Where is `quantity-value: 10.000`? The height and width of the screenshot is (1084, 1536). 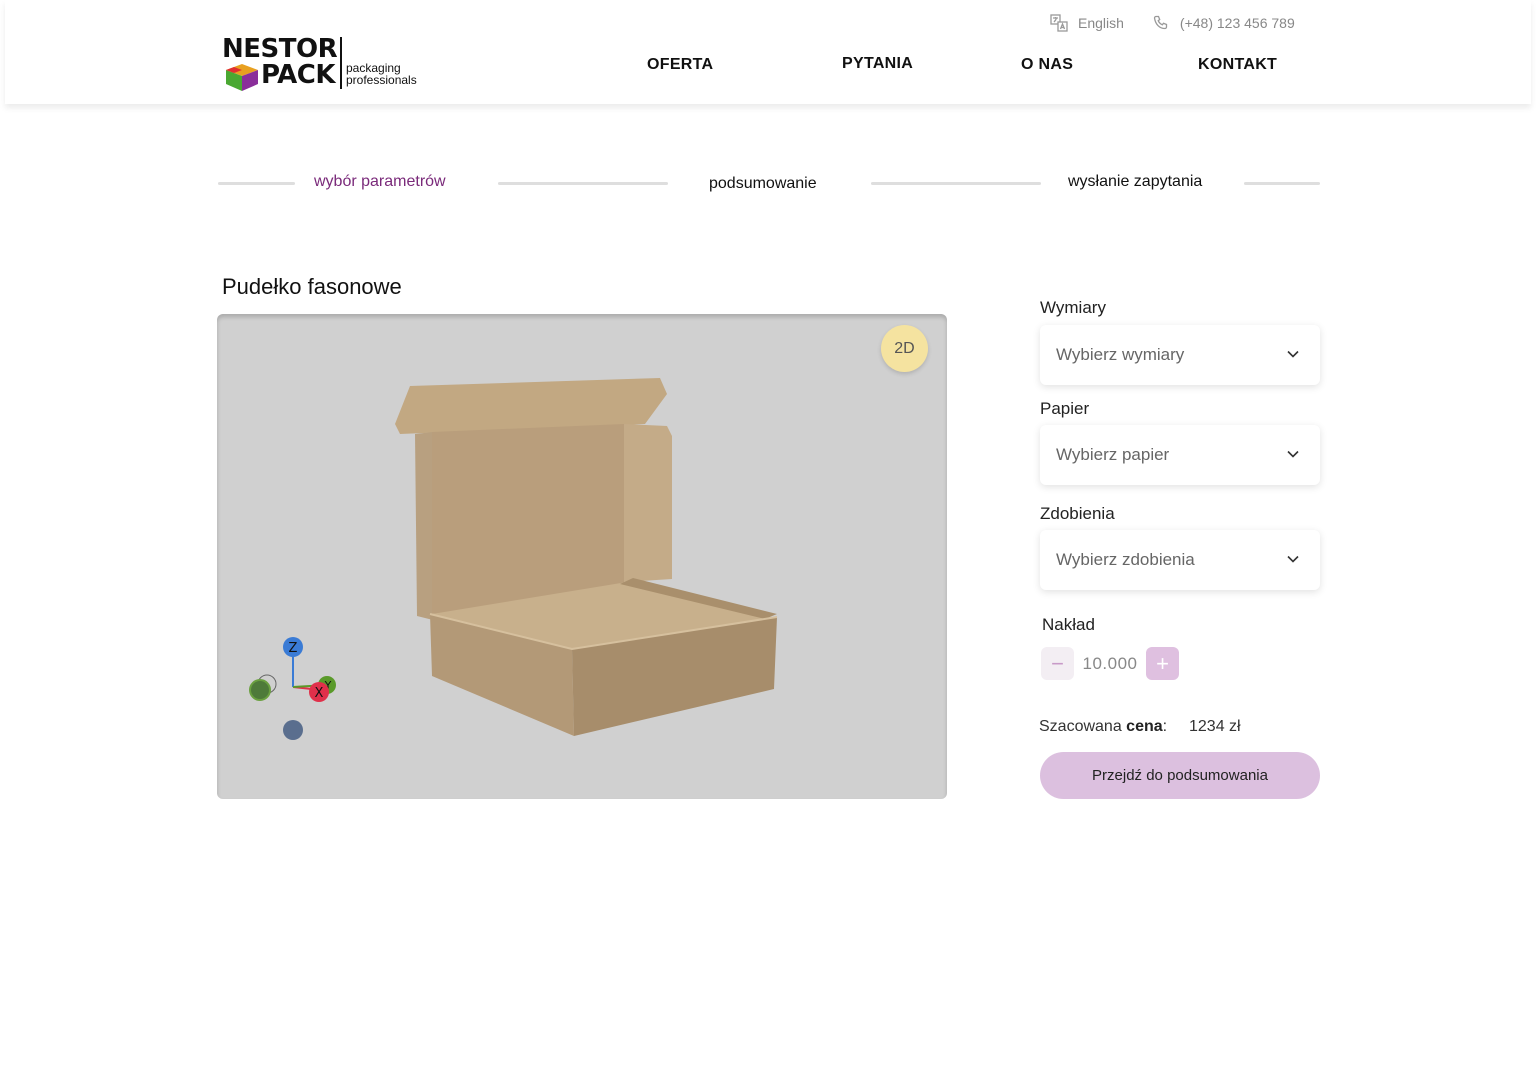 quantity-value: 10.000 is located at coordinates (1110, 664).